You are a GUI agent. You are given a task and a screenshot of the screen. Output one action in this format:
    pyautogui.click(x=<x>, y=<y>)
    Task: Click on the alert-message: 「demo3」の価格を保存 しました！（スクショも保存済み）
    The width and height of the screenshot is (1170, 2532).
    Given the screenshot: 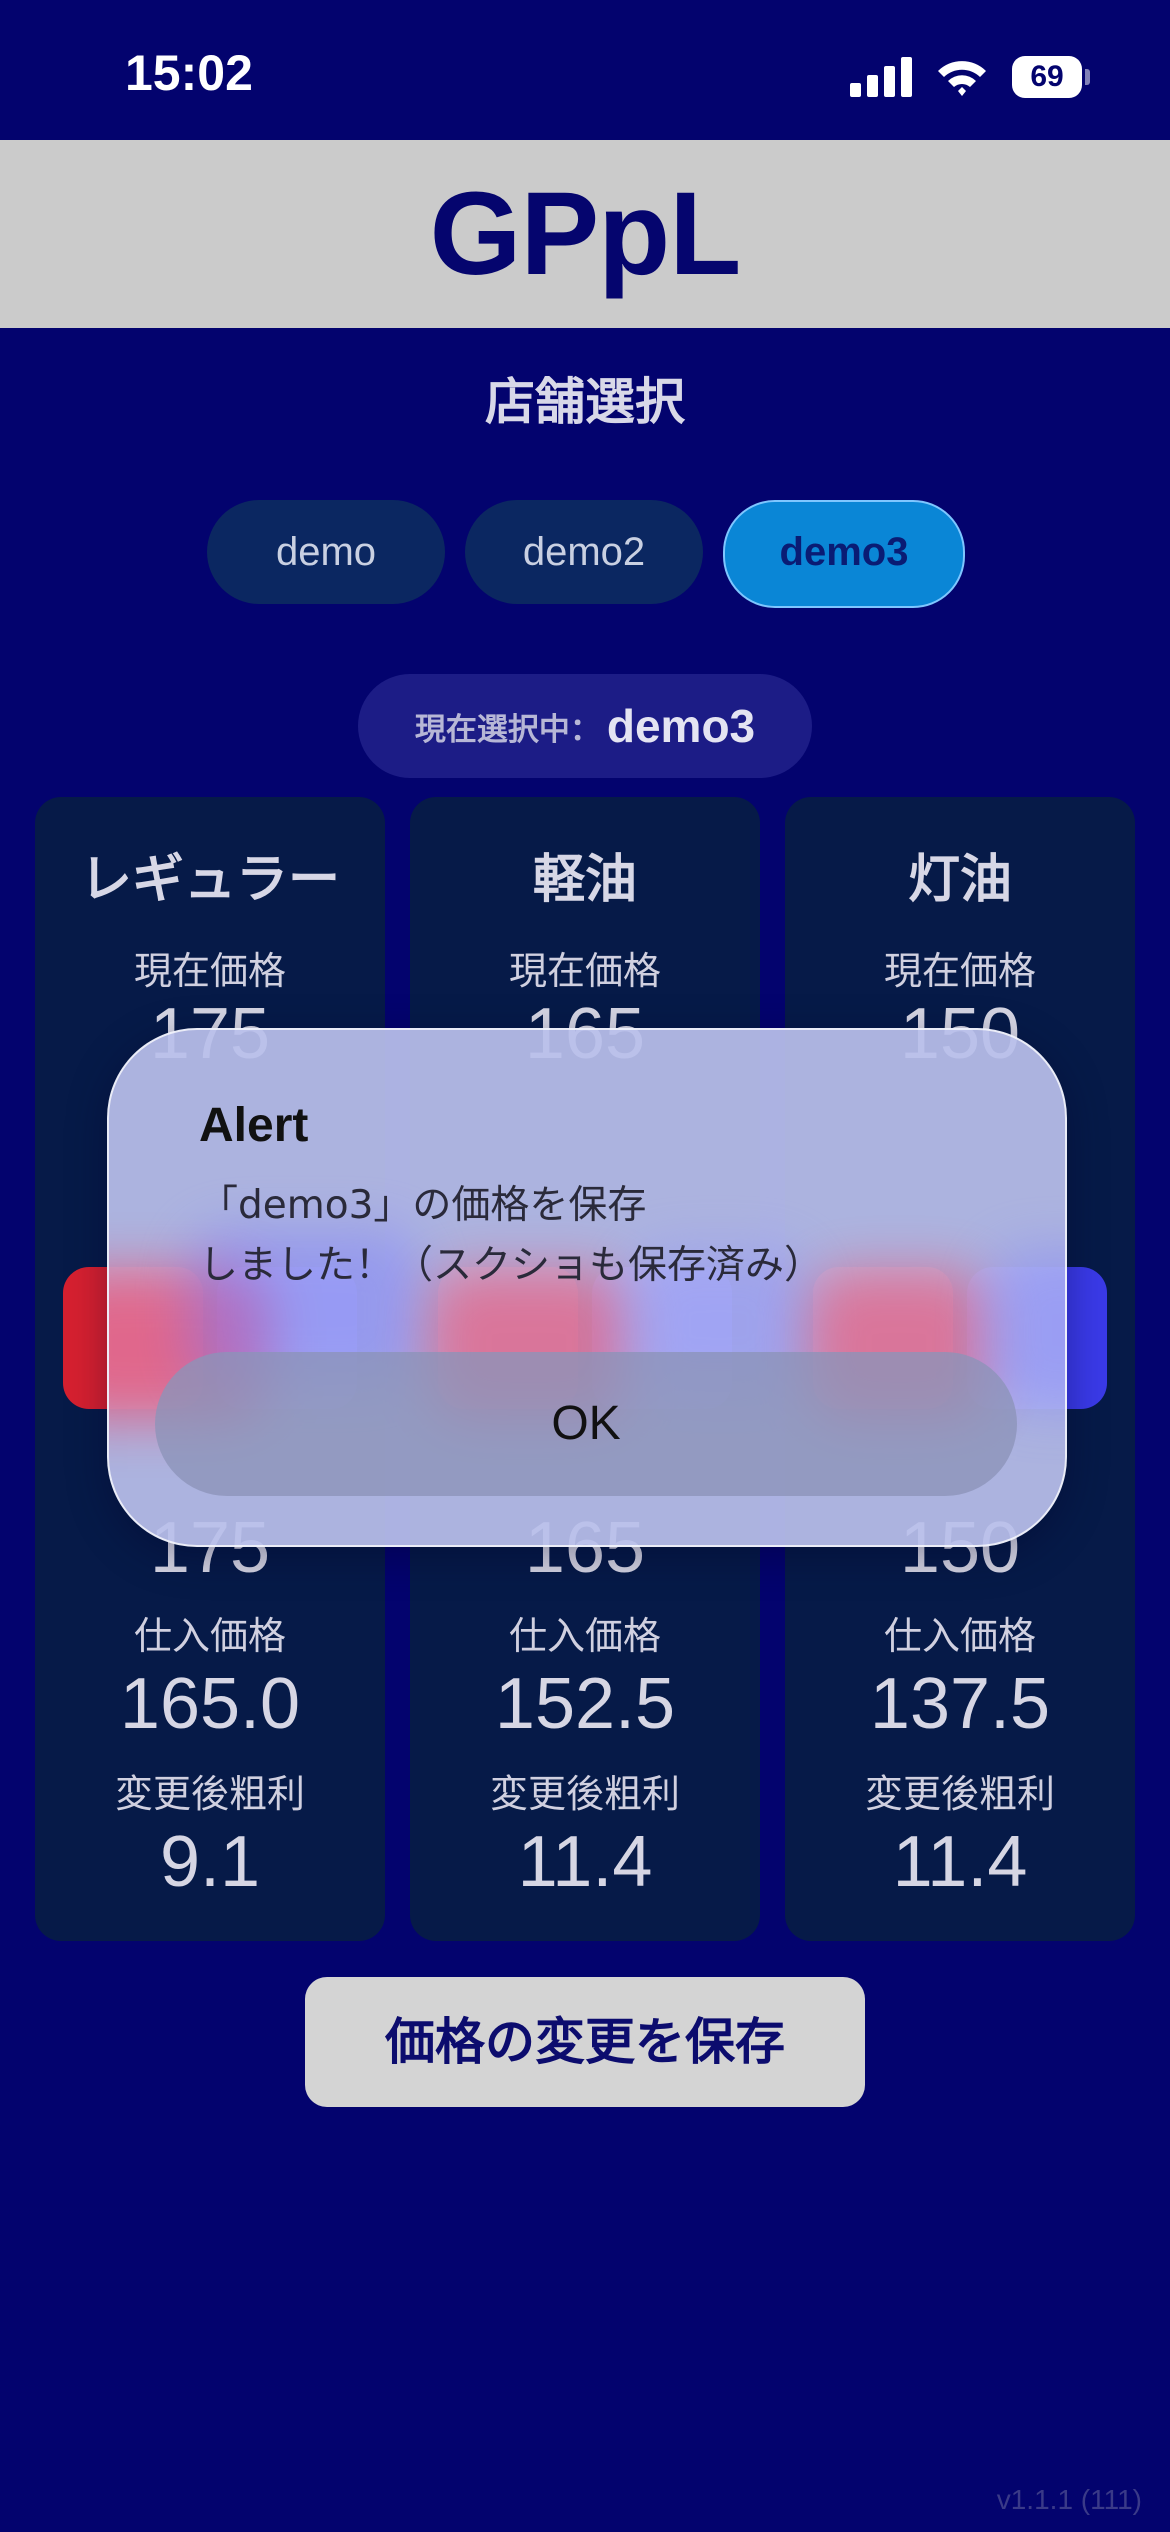 What is the action you would take?
    pyautogui.click(x=511, y=1235)
    